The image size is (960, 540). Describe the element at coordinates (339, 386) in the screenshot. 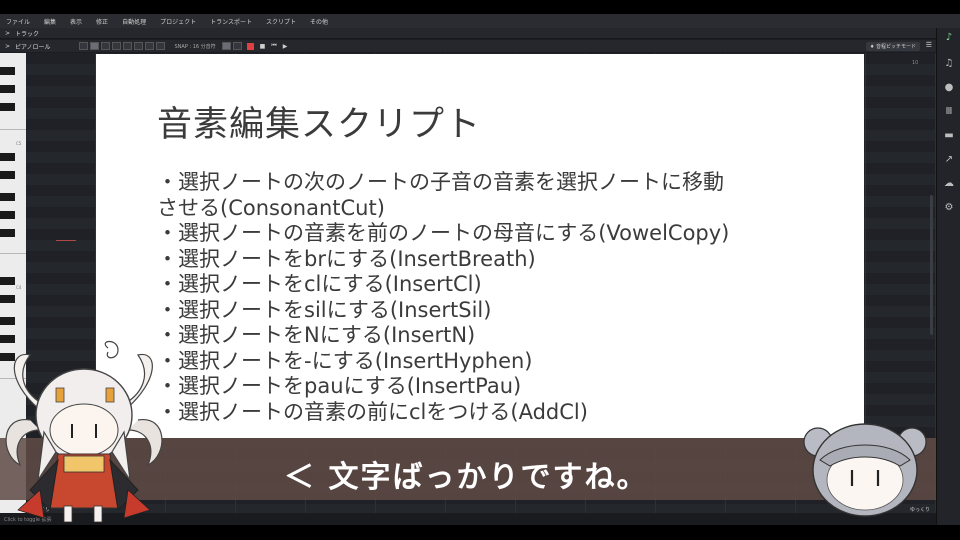

I see `list-item: ・選択ノートをpauにする(InsertPau)` at that location.